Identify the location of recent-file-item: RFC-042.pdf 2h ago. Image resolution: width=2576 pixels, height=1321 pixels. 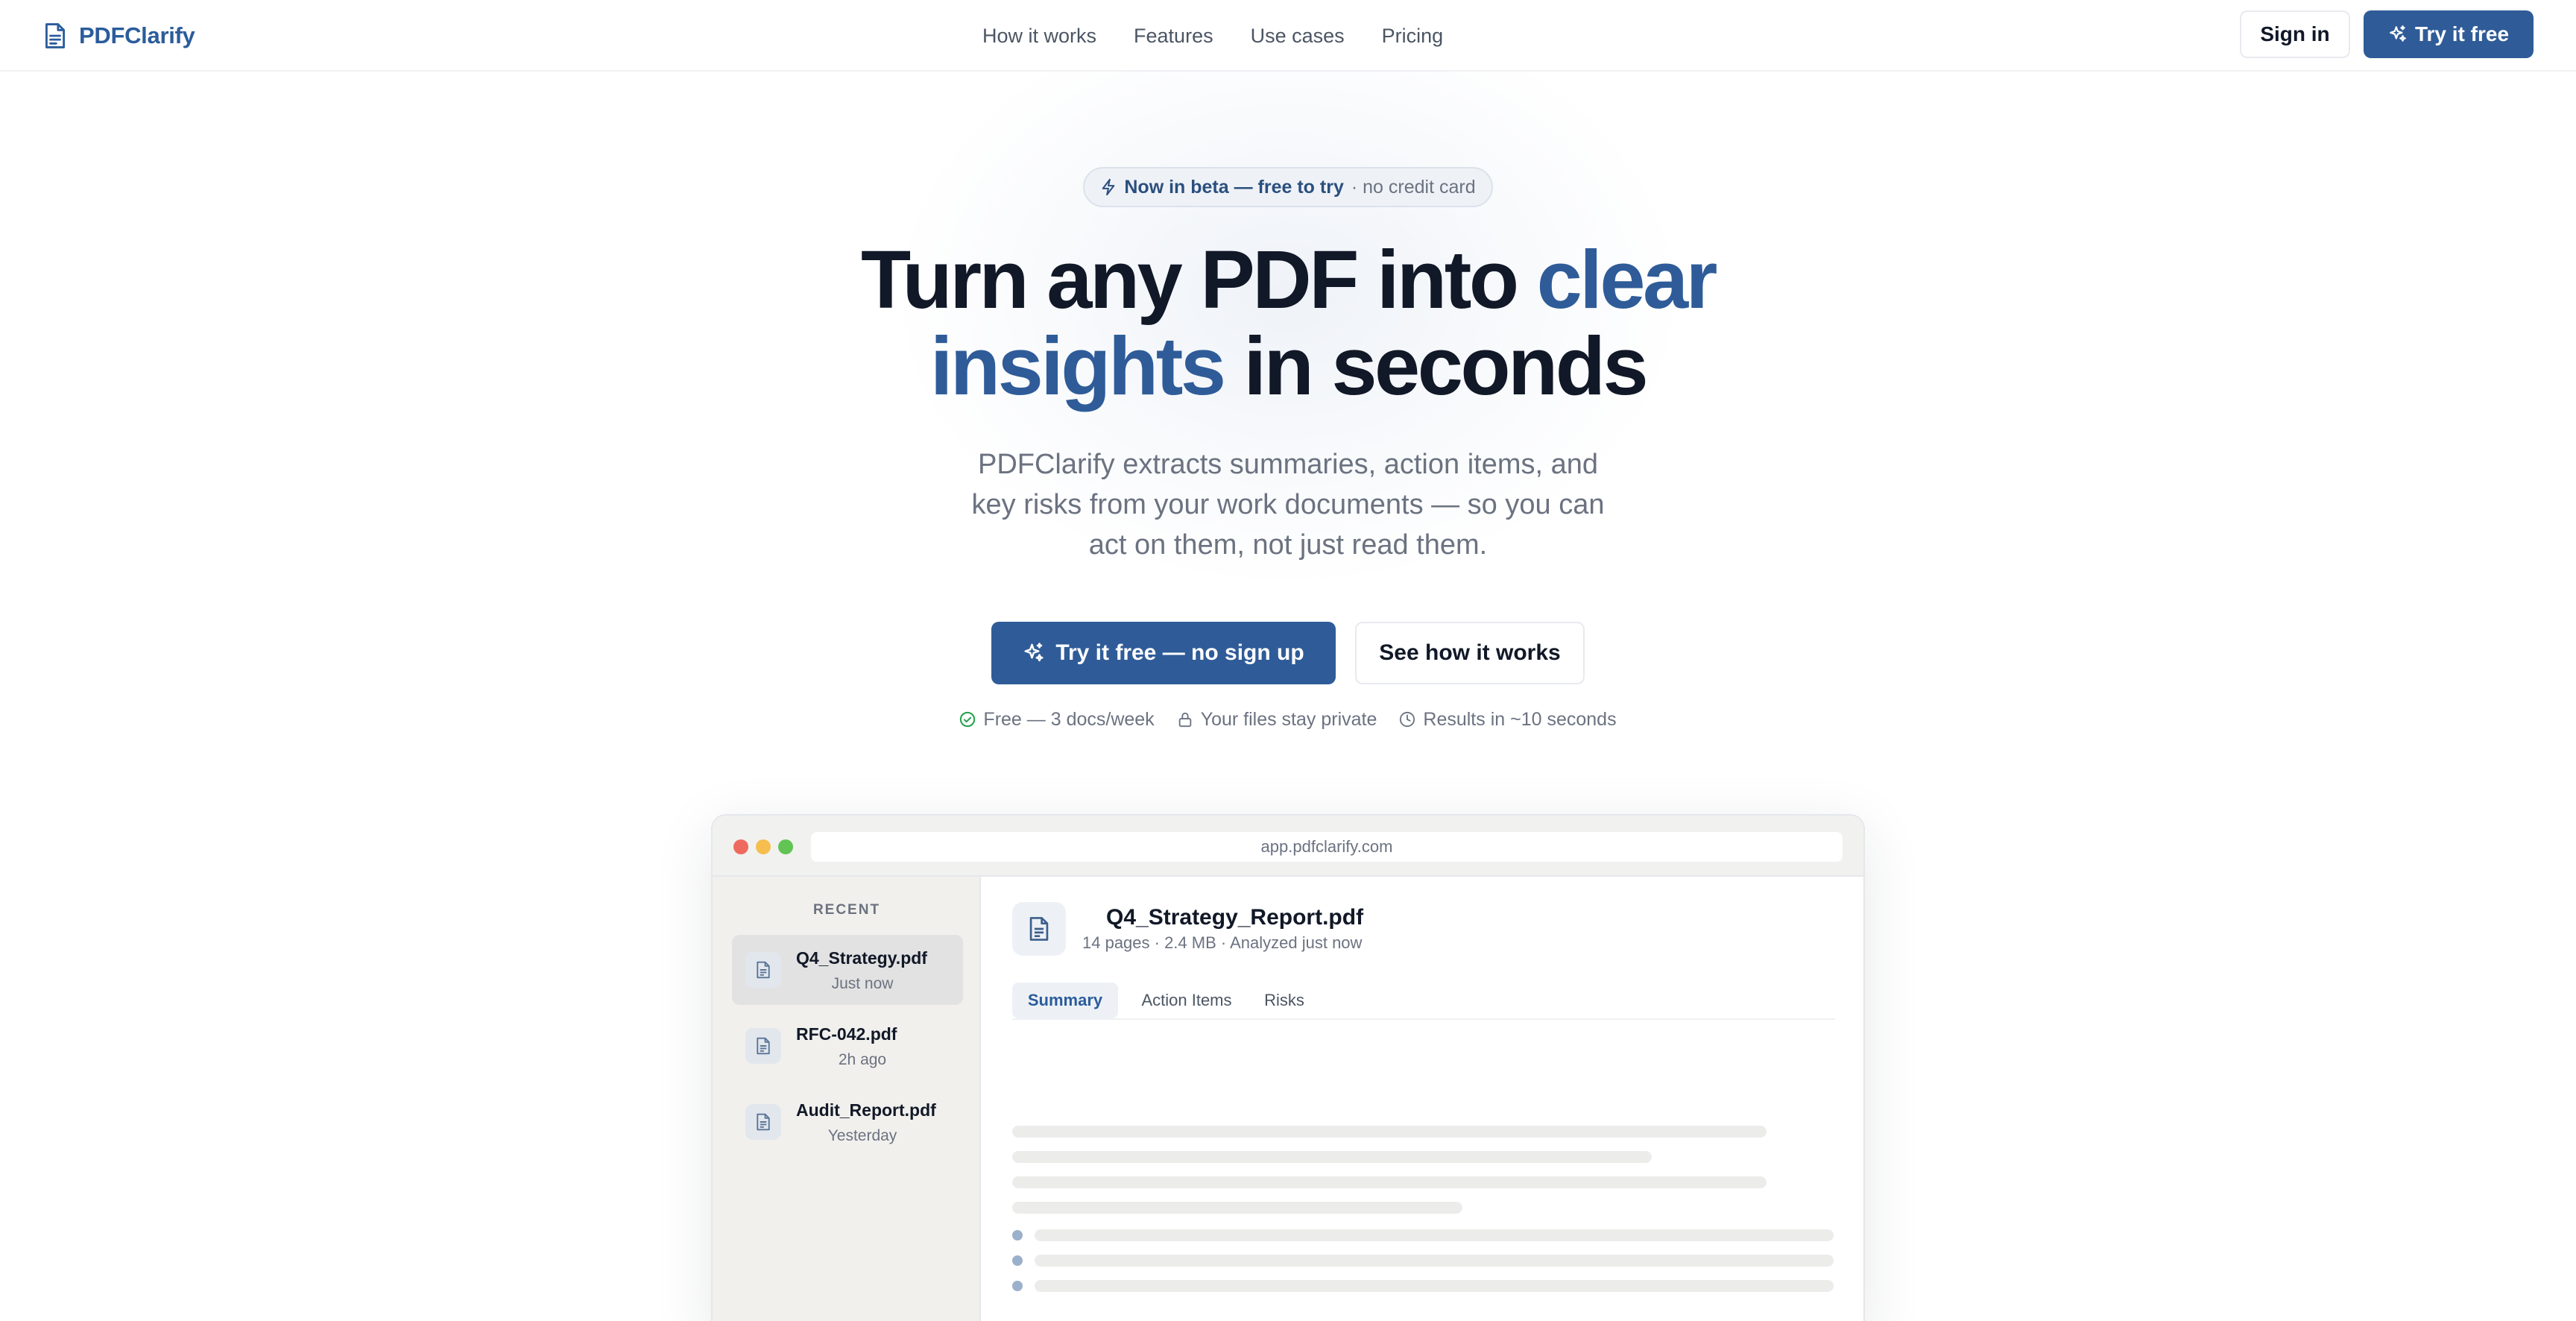
(847, 1046).